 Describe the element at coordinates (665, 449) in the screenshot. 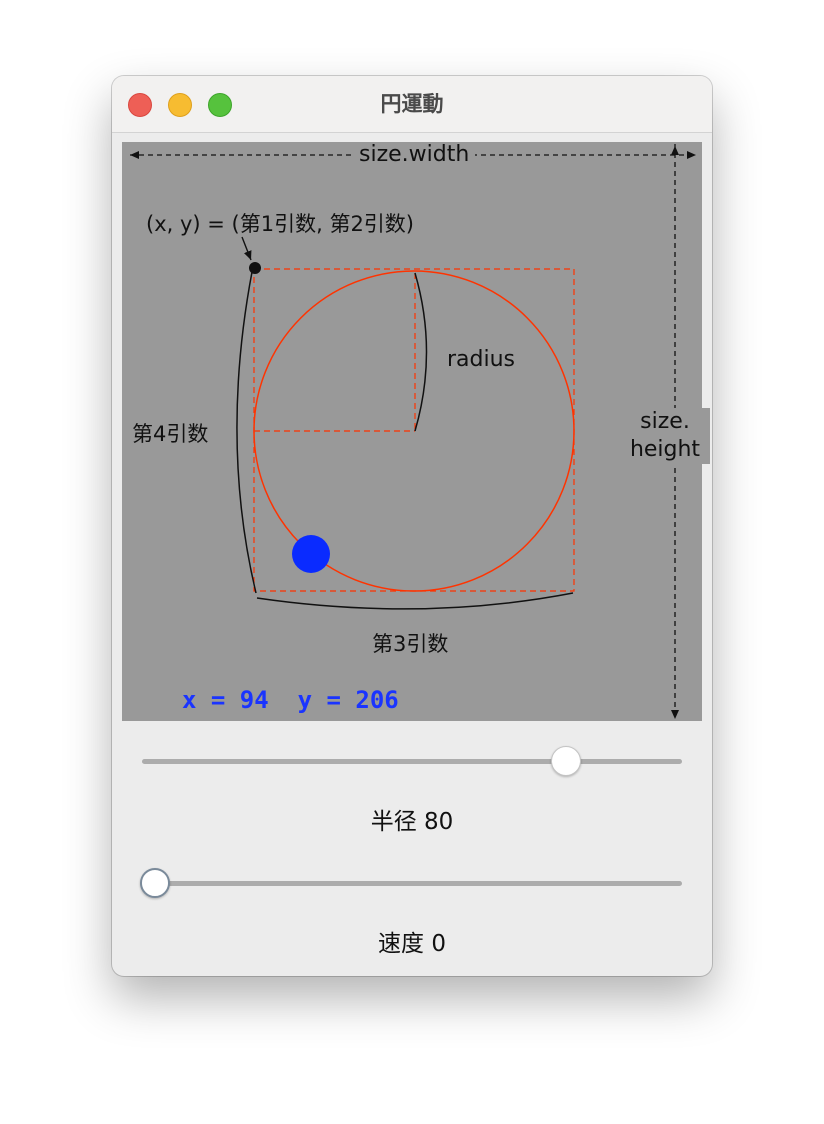

I see `size-height-line2: height` at that location.